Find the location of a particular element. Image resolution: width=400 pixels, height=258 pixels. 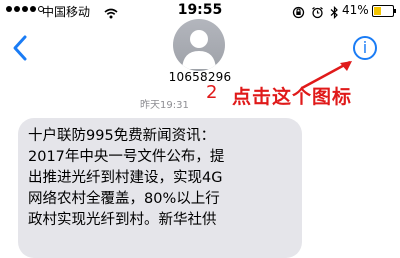

message-line: 十户联防995免费新闻资讯： is located at coordinates (122, 136).